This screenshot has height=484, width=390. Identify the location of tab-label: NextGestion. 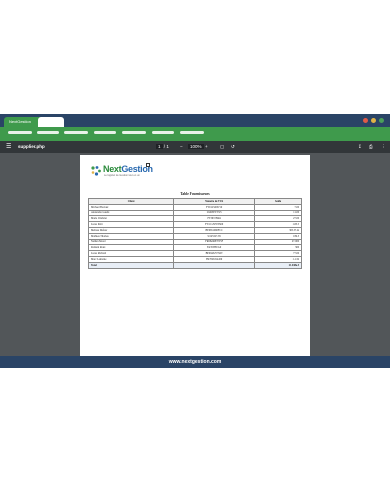
(20, 121).